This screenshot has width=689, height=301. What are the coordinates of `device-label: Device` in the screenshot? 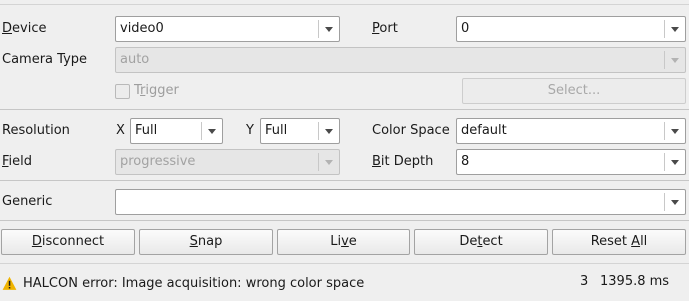 It's located at (24, 28).